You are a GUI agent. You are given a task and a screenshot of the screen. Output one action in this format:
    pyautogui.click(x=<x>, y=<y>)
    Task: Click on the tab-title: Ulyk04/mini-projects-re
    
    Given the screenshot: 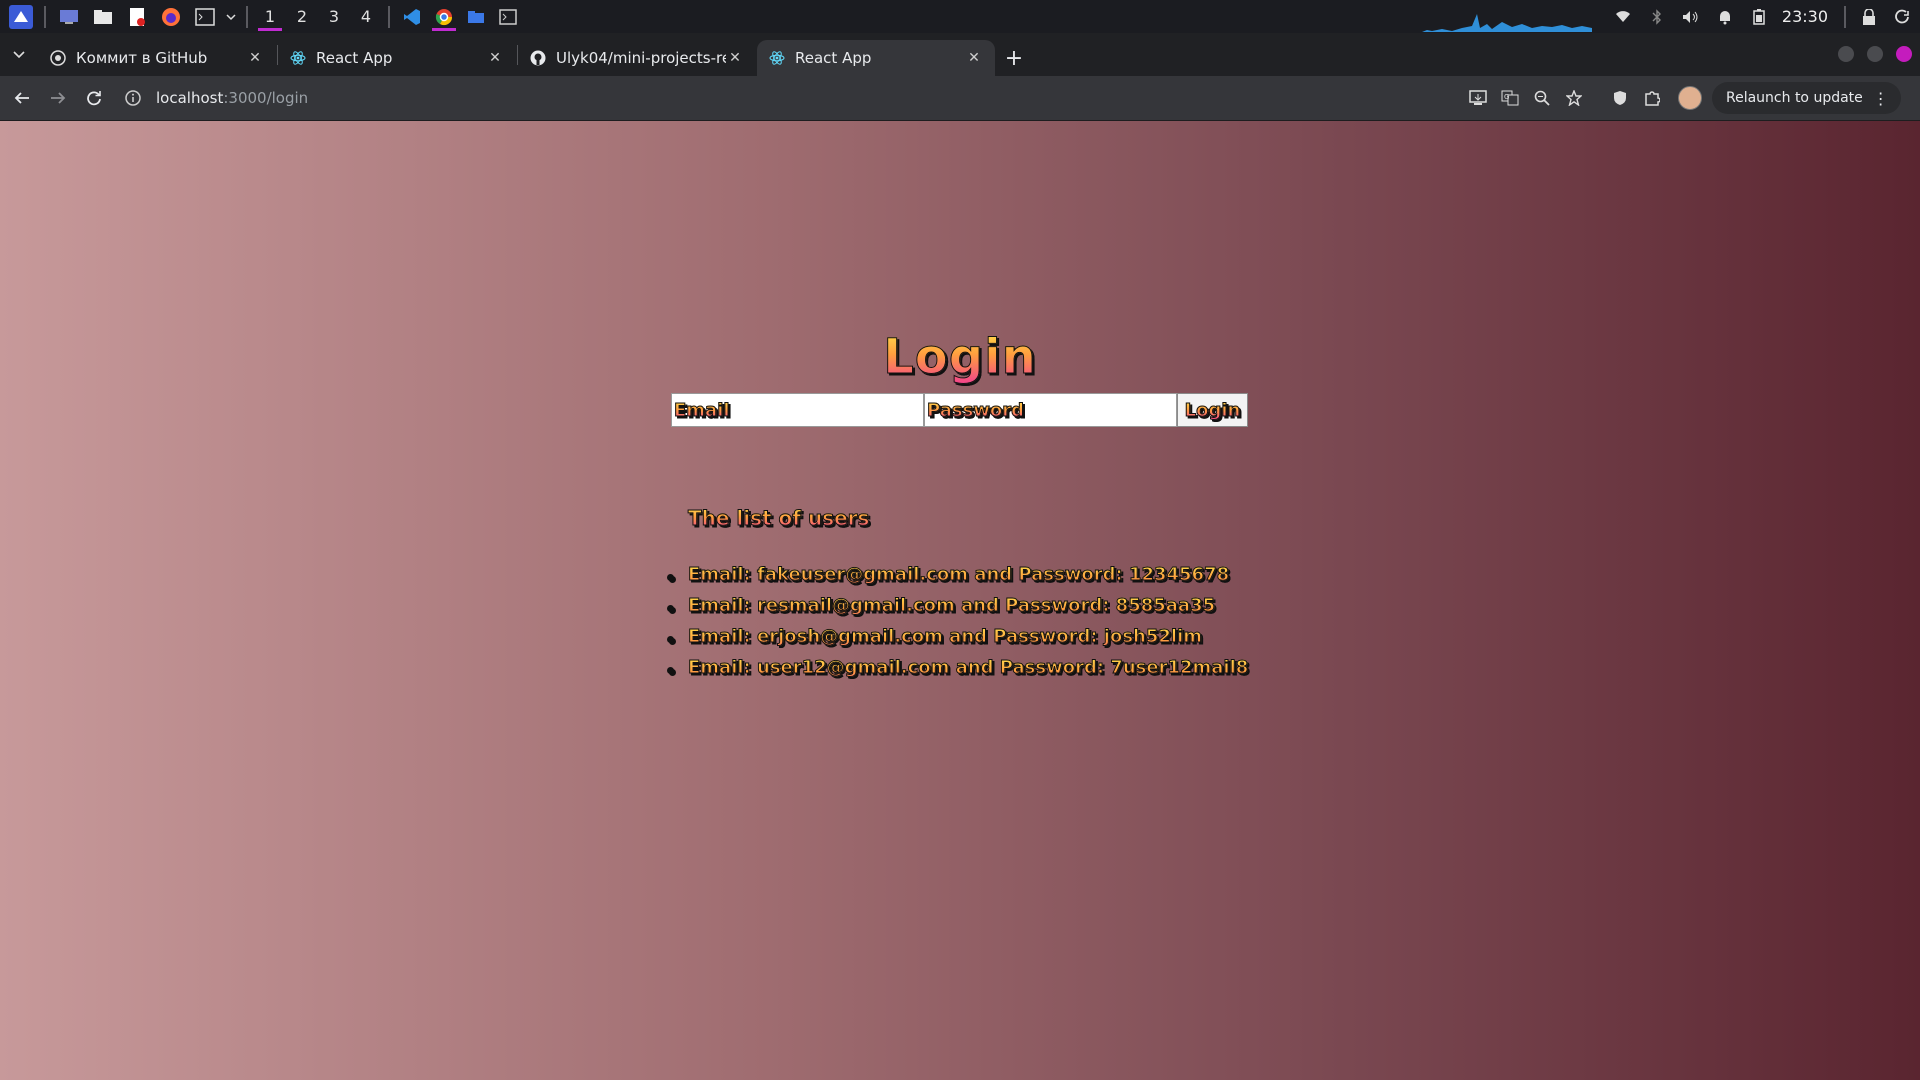 What is the action you would take?
    pyautogui.click(x=641, y=58)
    